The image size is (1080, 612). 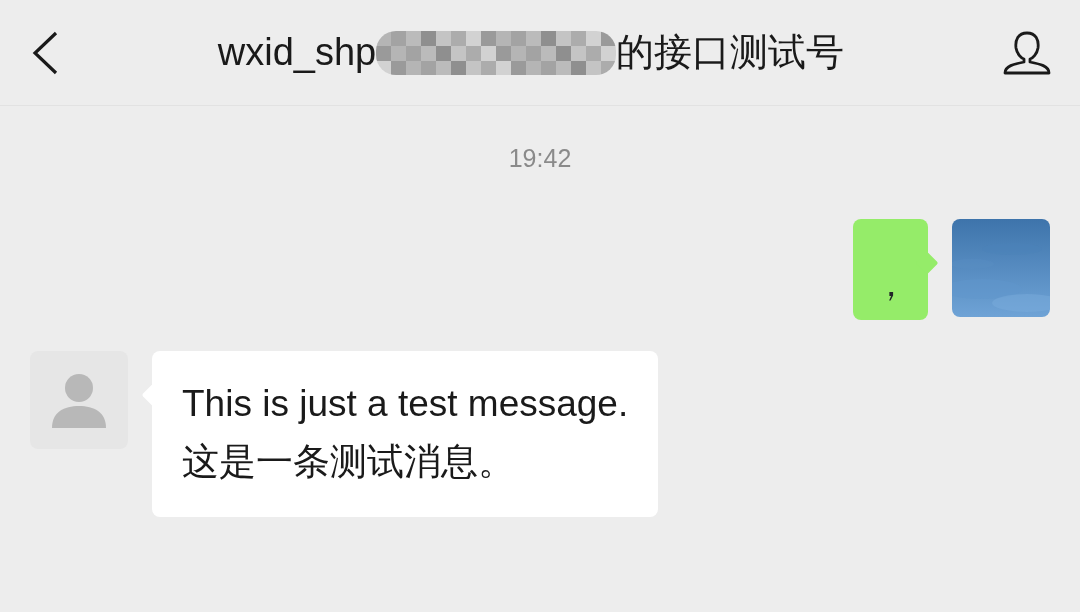 What do you see at coordinates (79, 399) in the screenshot?
I see `person-icon` at bounding box center [79, 399].